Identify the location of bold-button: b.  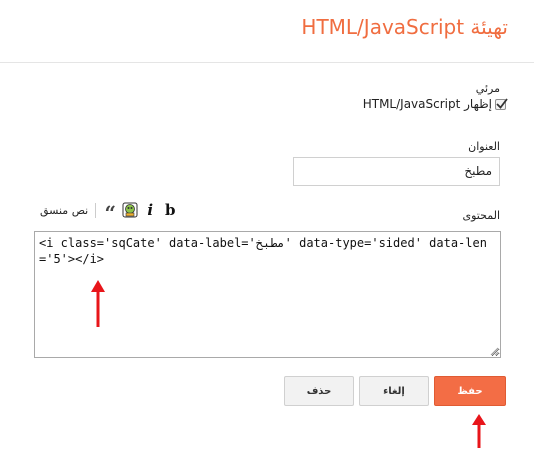
(170, 210).